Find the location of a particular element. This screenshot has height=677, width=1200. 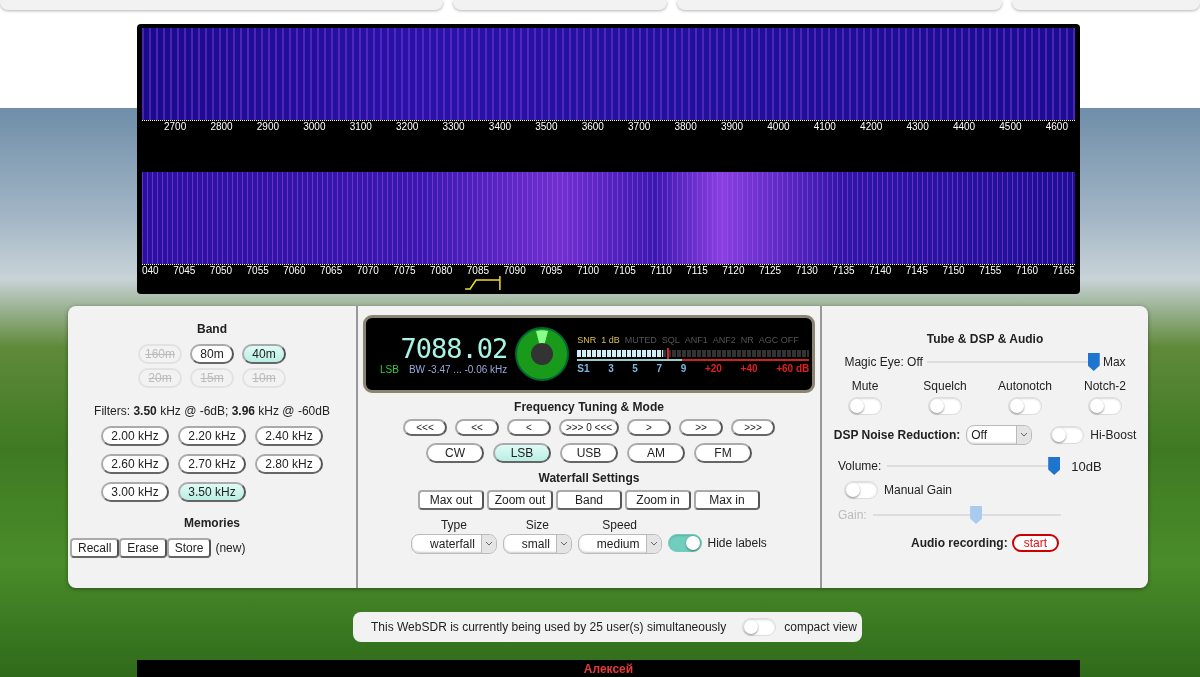

mode-button: CW is located at coordinates (455, 453).